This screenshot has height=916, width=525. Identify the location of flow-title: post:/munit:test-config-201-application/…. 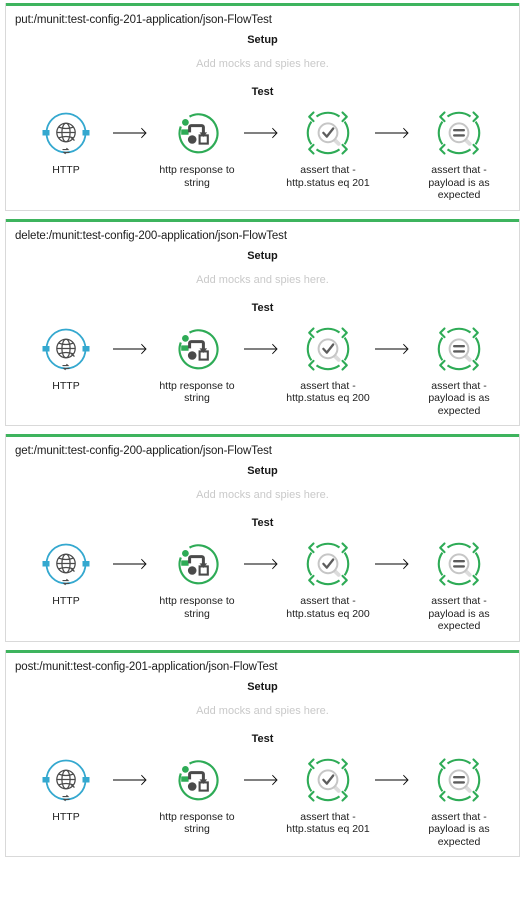
(263, 667).